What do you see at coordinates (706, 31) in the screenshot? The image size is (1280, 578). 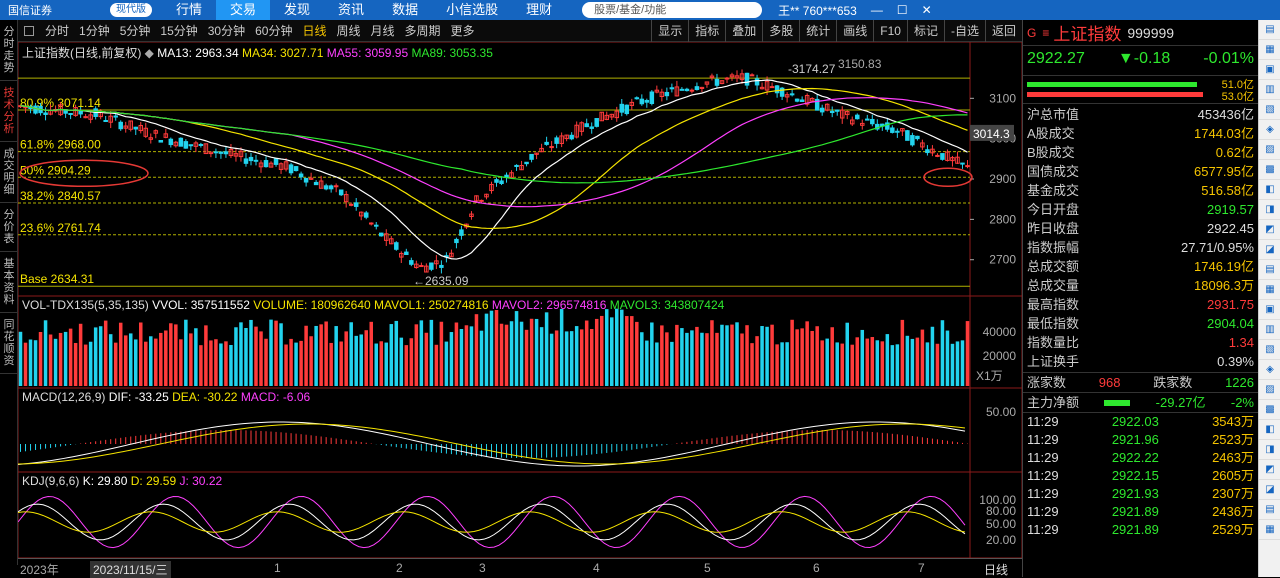 I see `tool-indicator: 指标` at bounding box center [706, 31].